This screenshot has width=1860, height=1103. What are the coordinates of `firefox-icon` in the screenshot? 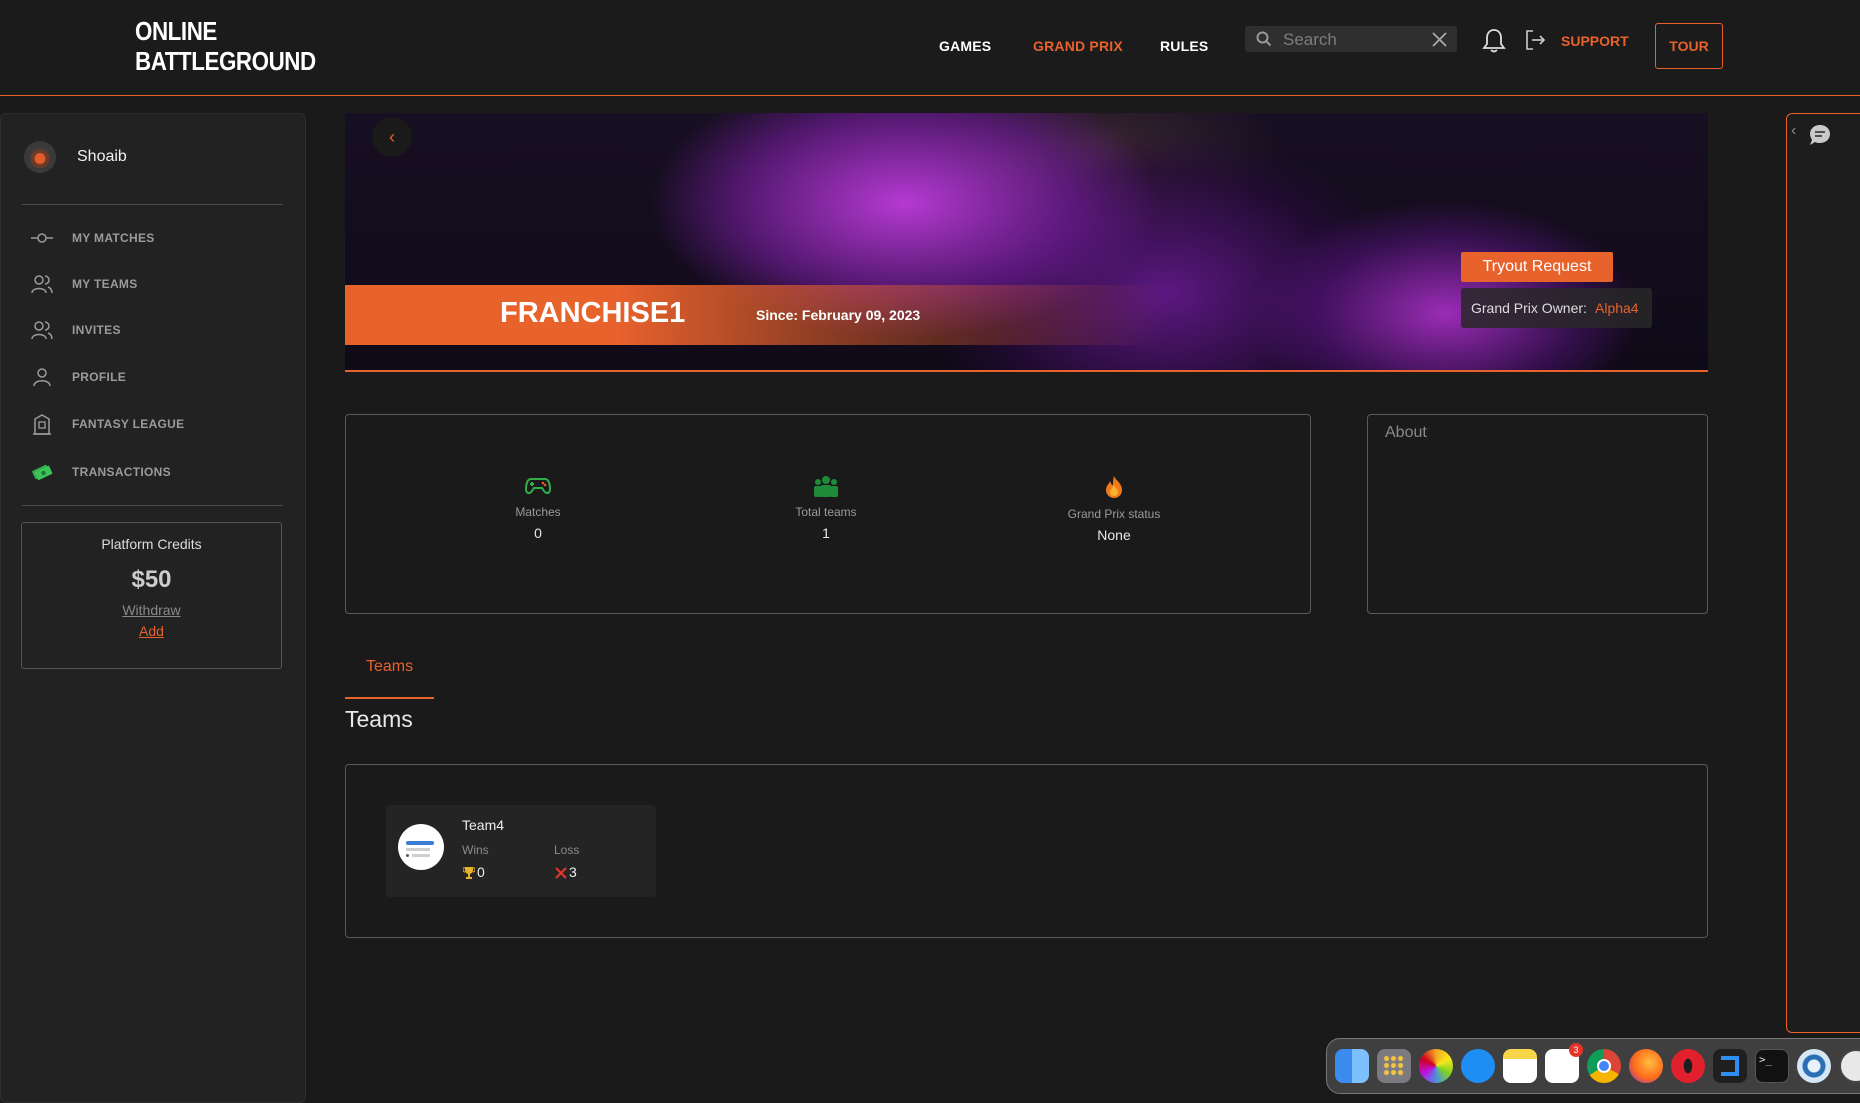 It's located at (1646, 1066).